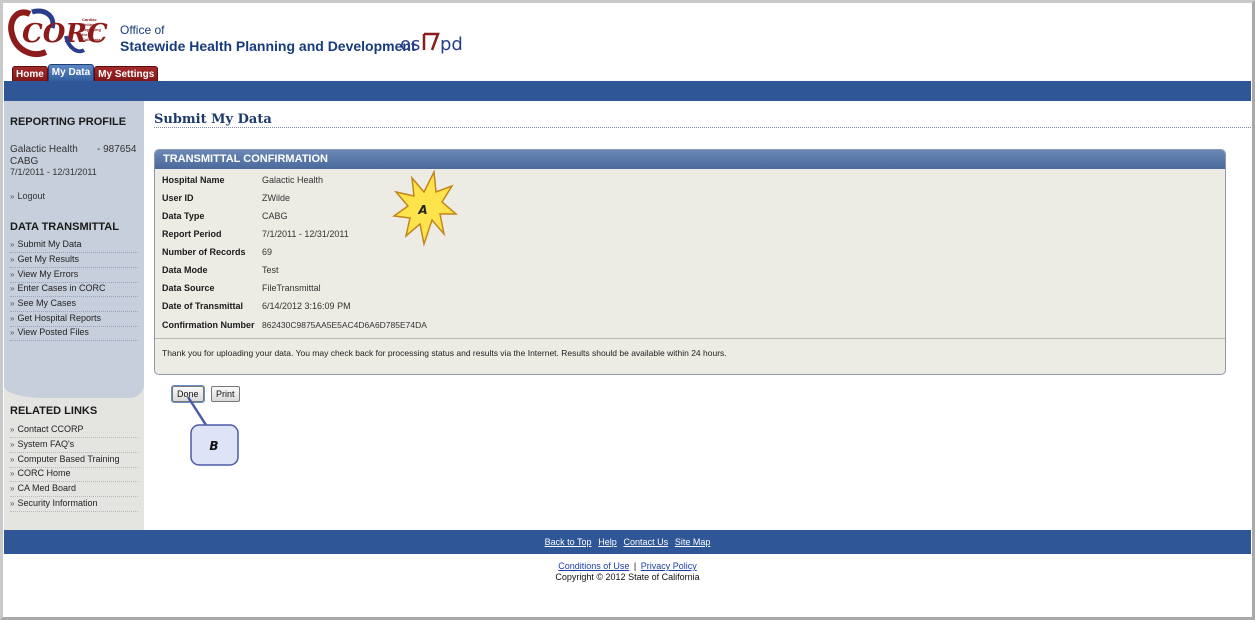 The width and height of the screenshot is (1255, 620). I want to click on svg-text: os, so click(410, 44).